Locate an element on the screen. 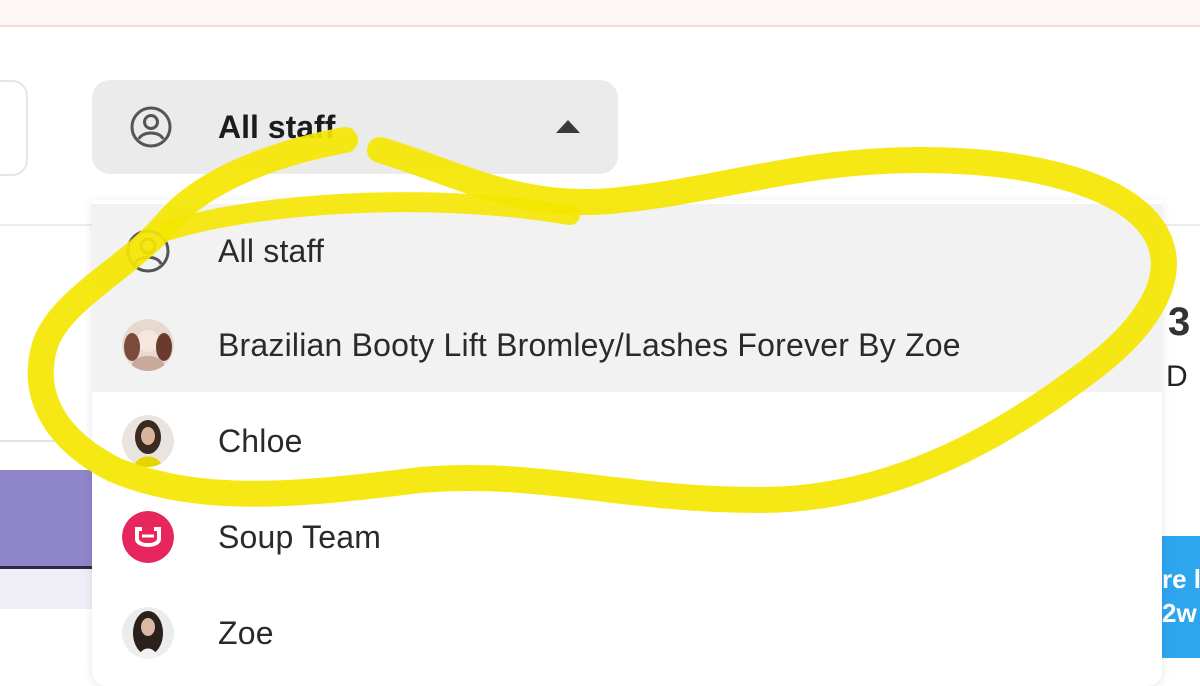 The height and width of the screenshot is (686, 1200). staff-filter-select: All staff is located at coordinates (355, 127).